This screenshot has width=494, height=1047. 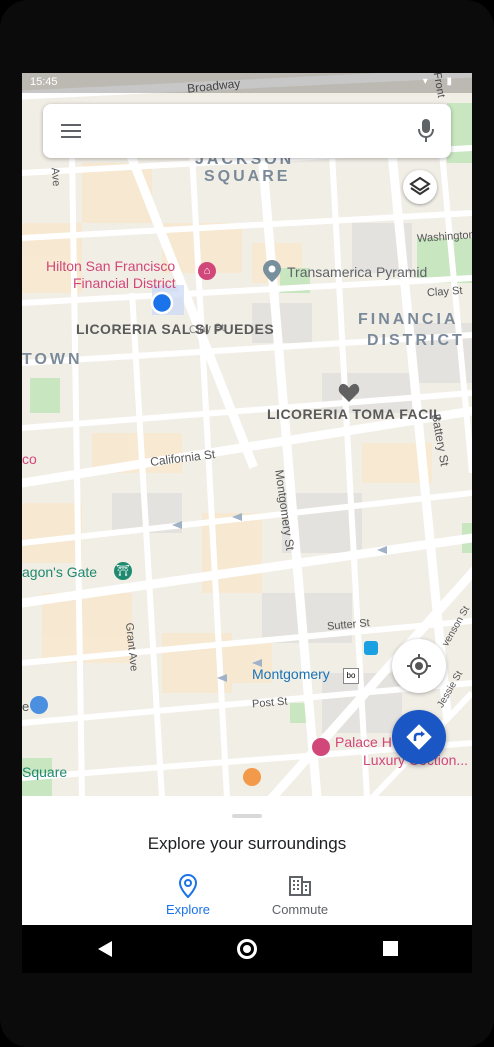 I want to click on tab-commute: Commute, so click(x=300, y=895).